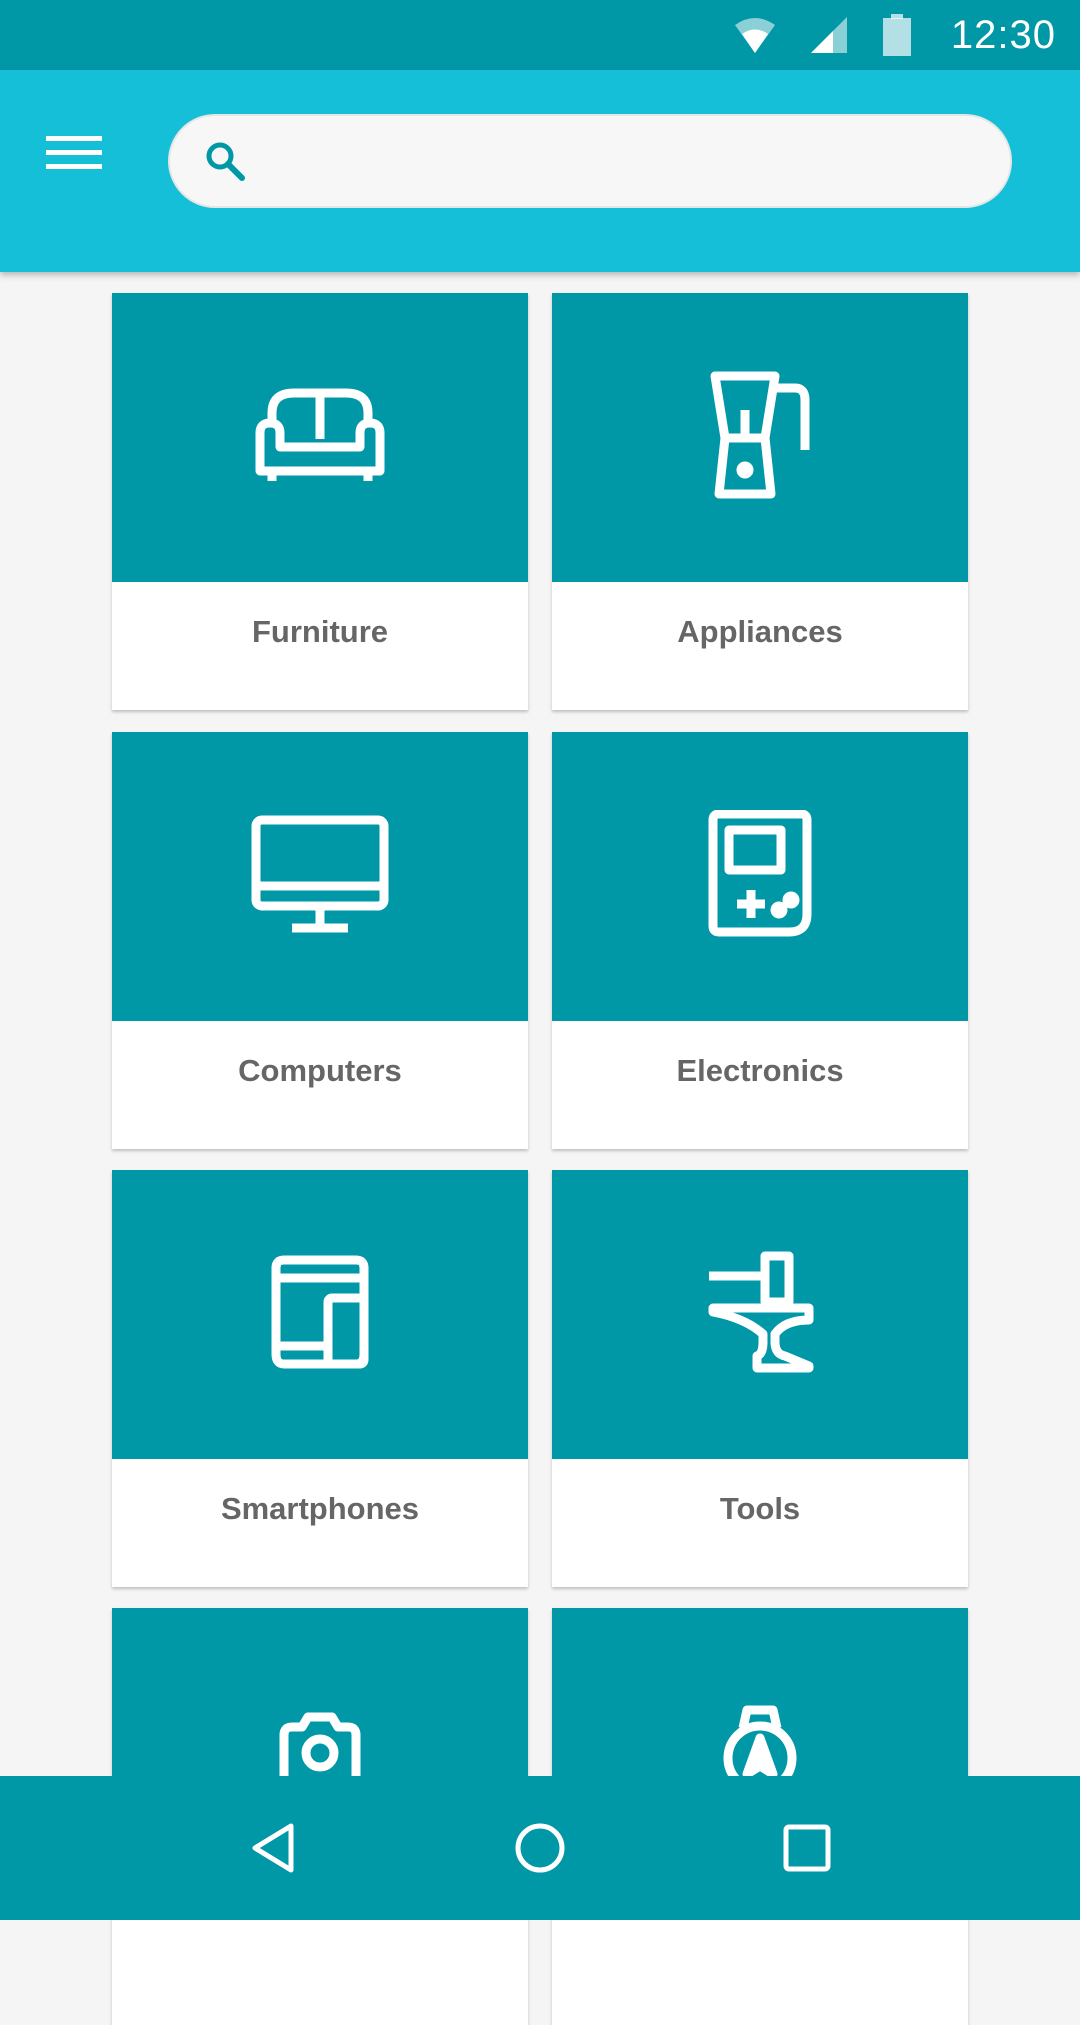 This screenshot has height=2025, width=1080. I want to click on category-label: Tools, so click(760, 1508).